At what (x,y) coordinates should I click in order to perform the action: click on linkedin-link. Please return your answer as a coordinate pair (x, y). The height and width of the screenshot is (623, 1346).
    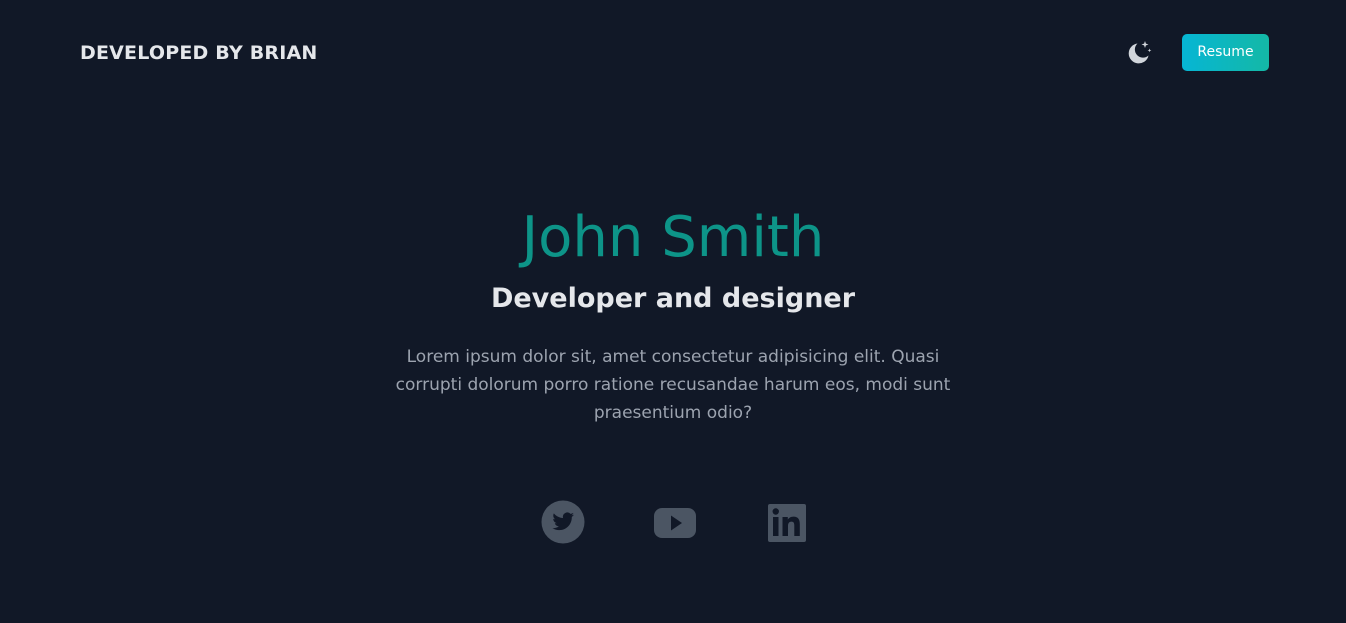
    Looking at the image, I should click on (787, 522).